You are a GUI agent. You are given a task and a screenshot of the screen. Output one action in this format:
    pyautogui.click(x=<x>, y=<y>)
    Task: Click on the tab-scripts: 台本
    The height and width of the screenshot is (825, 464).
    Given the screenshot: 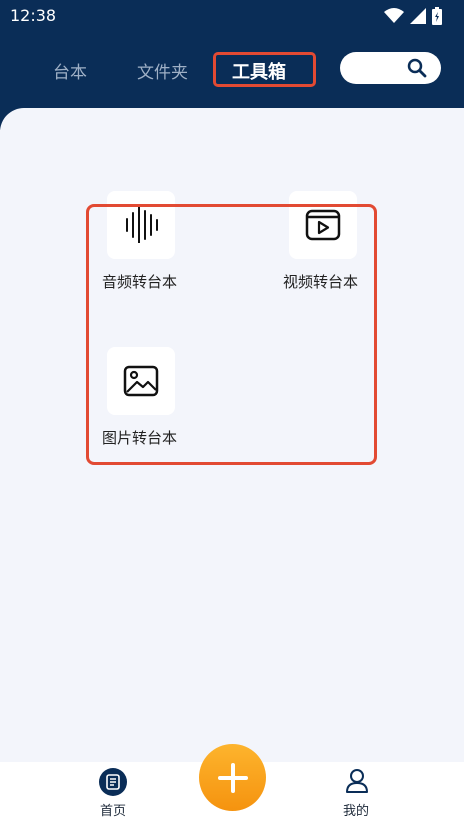 What is the action you would take?
    pyautogui.click(x=70, y=70)
    